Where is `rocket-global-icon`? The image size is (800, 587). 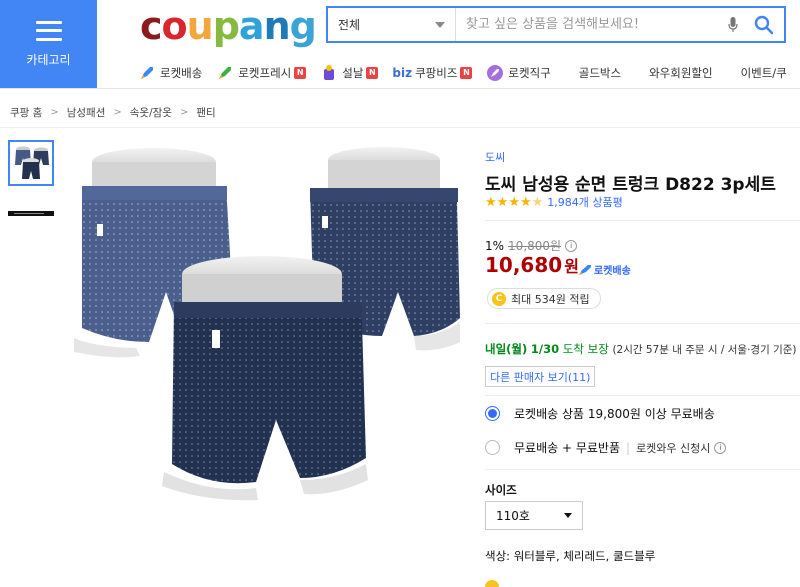 rocket-global-icon is located at coordinates (495, 73).